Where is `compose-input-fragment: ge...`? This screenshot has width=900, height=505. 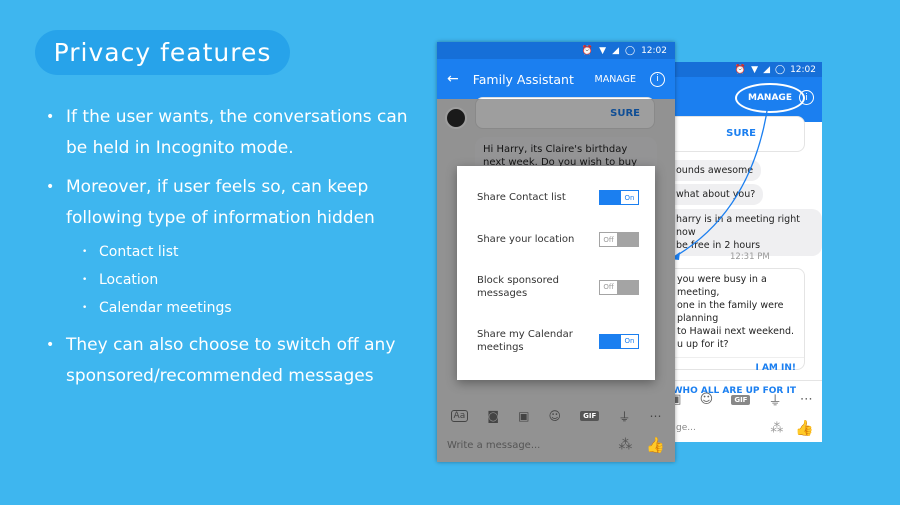
compose-input-fragment: ge... is located at coordinates (686, 428).